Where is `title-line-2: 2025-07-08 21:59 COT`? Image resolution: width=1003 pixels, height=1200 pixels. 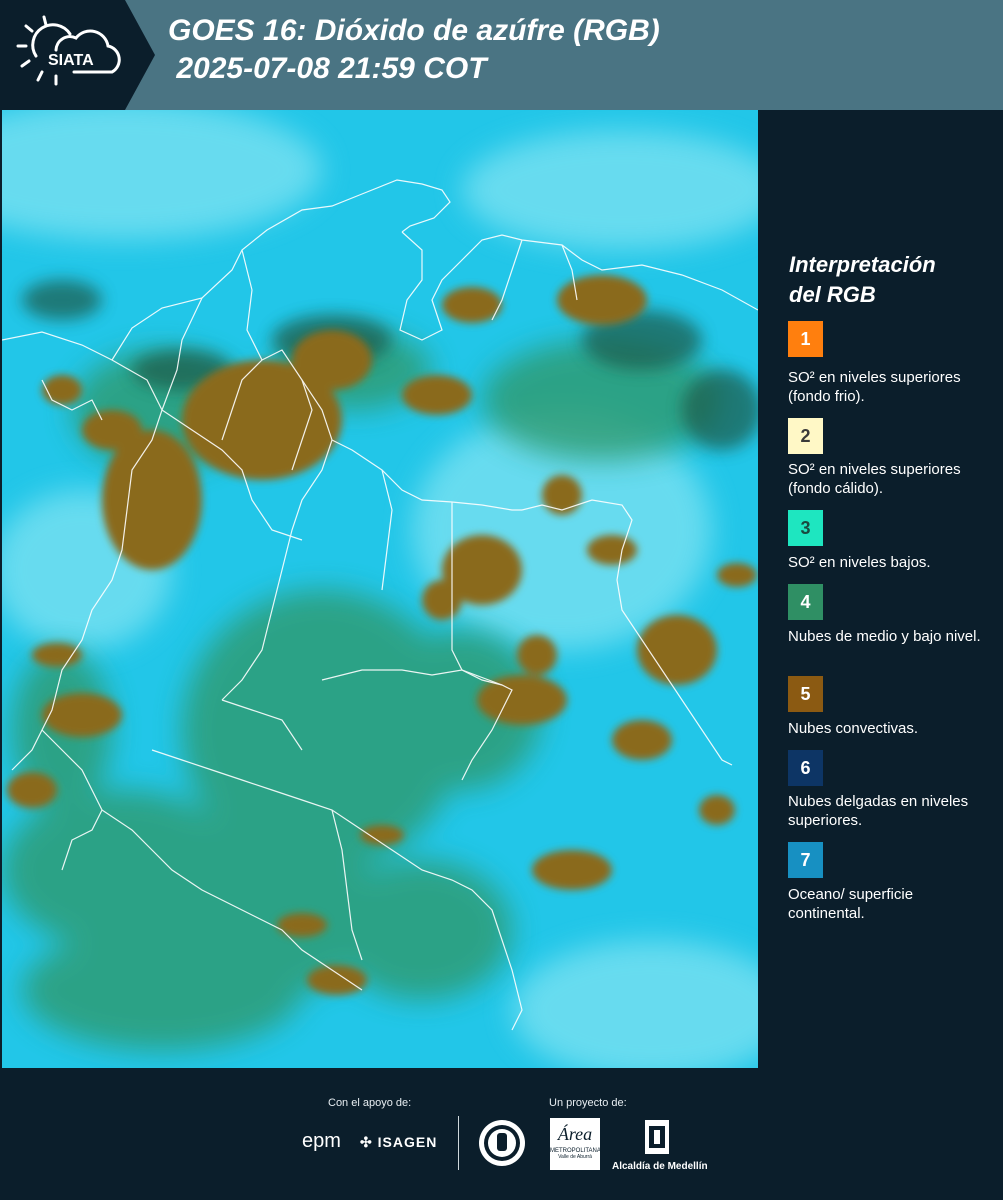 title-line-2: 2025-07-08 21:59 COT is located at coordinates (327, 68).